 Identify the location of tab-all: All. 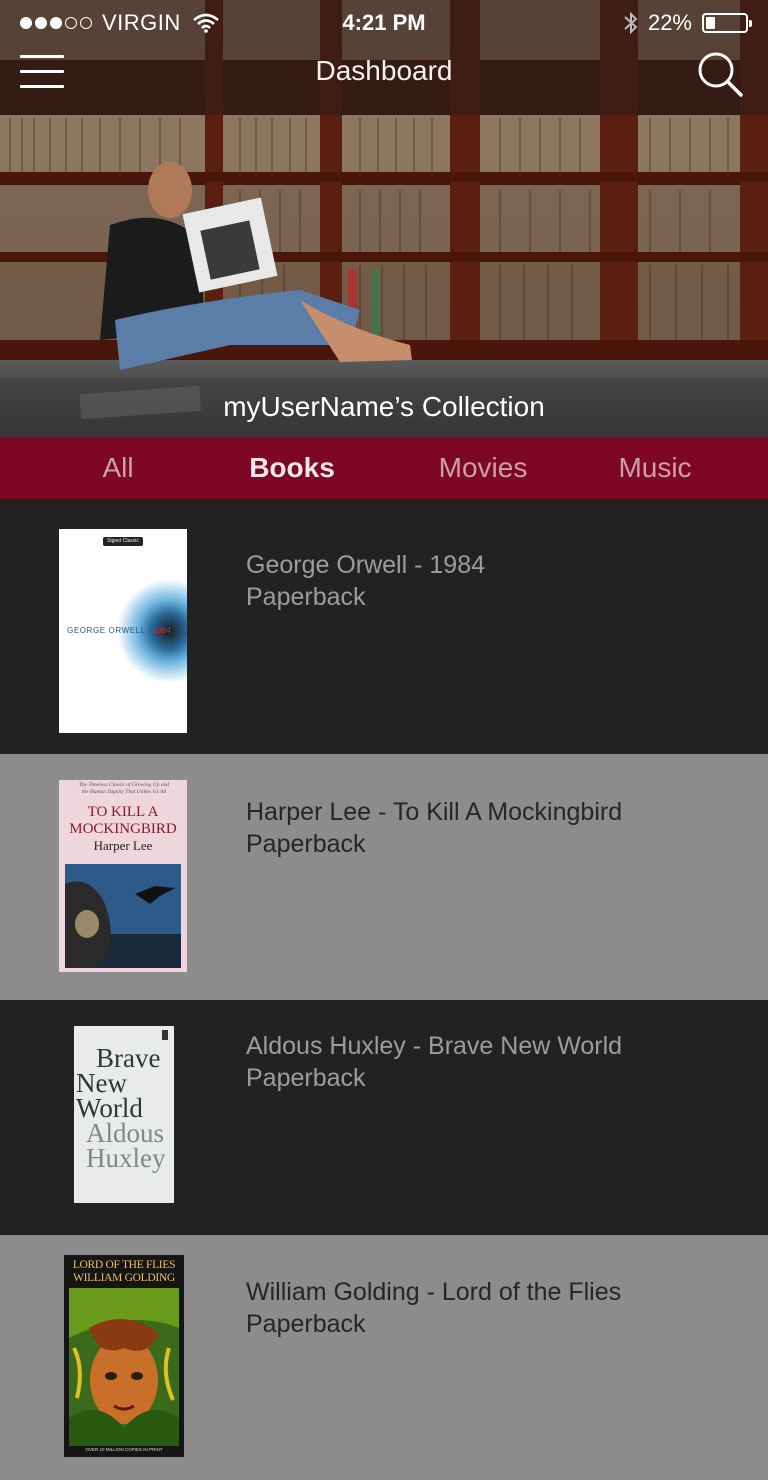
(118, 468).